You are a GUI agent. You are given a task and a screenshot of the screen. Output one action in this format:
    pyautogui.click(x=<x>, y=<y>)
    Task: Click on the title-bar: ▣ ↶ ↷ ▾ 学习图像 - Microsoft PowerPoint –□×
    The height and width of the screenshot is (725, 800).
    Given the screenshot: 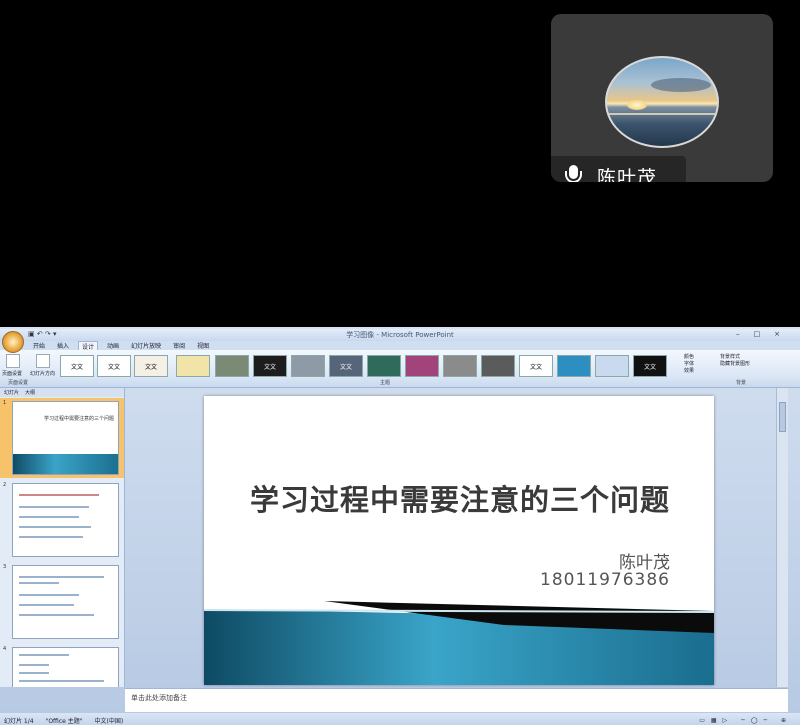 What is the action you would take?
    pyautogui.click(x=400, y=341)
    